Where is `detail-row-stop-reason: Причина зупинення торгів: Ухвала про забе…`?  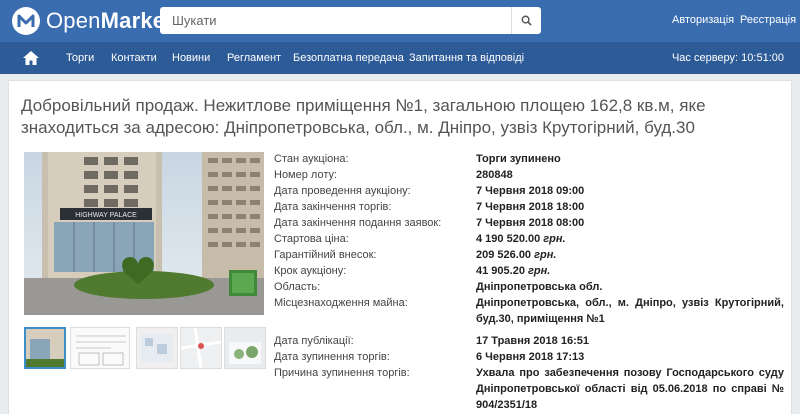 detail-row-stop-reason: Причина зупинення торгів: Ухвала про забе… is located at coordinates (529, 389).